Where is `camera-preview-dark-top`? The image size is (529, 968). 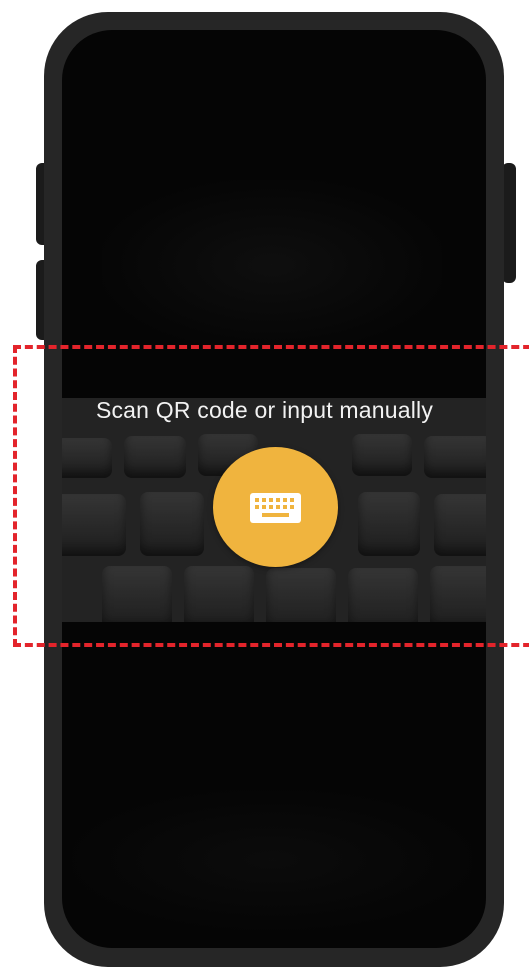
camera-preview-dark-top is located at coordinates (272, 265).